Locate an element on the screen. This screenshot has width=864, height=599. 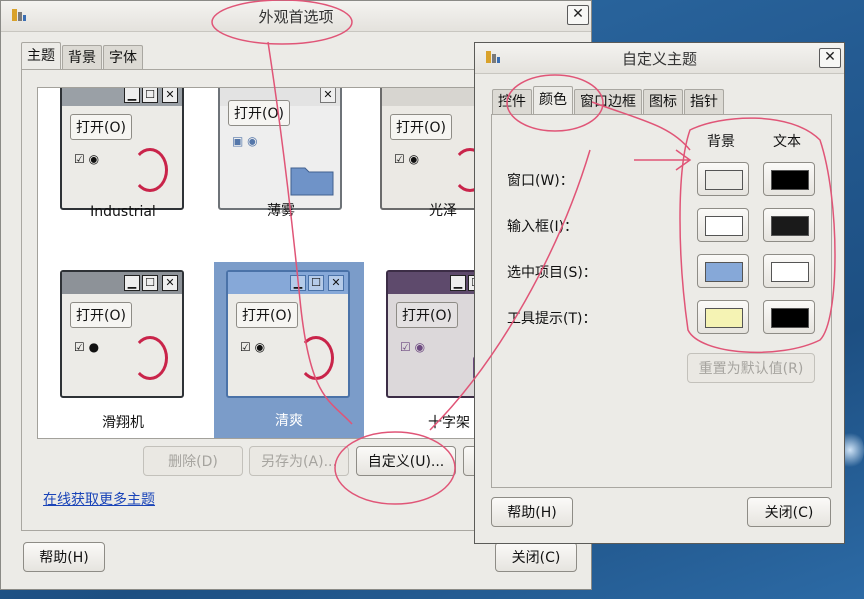
get-more-themes-link: 在线获取更多主题 is located at coordinates (99, 499).